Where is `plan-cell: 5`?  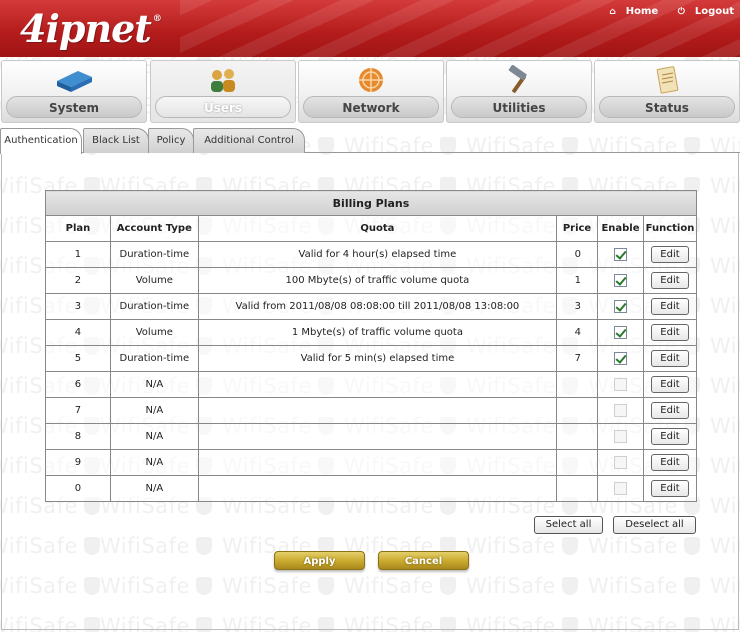
plan-cell: 5 is located at coordinates (78, 358).